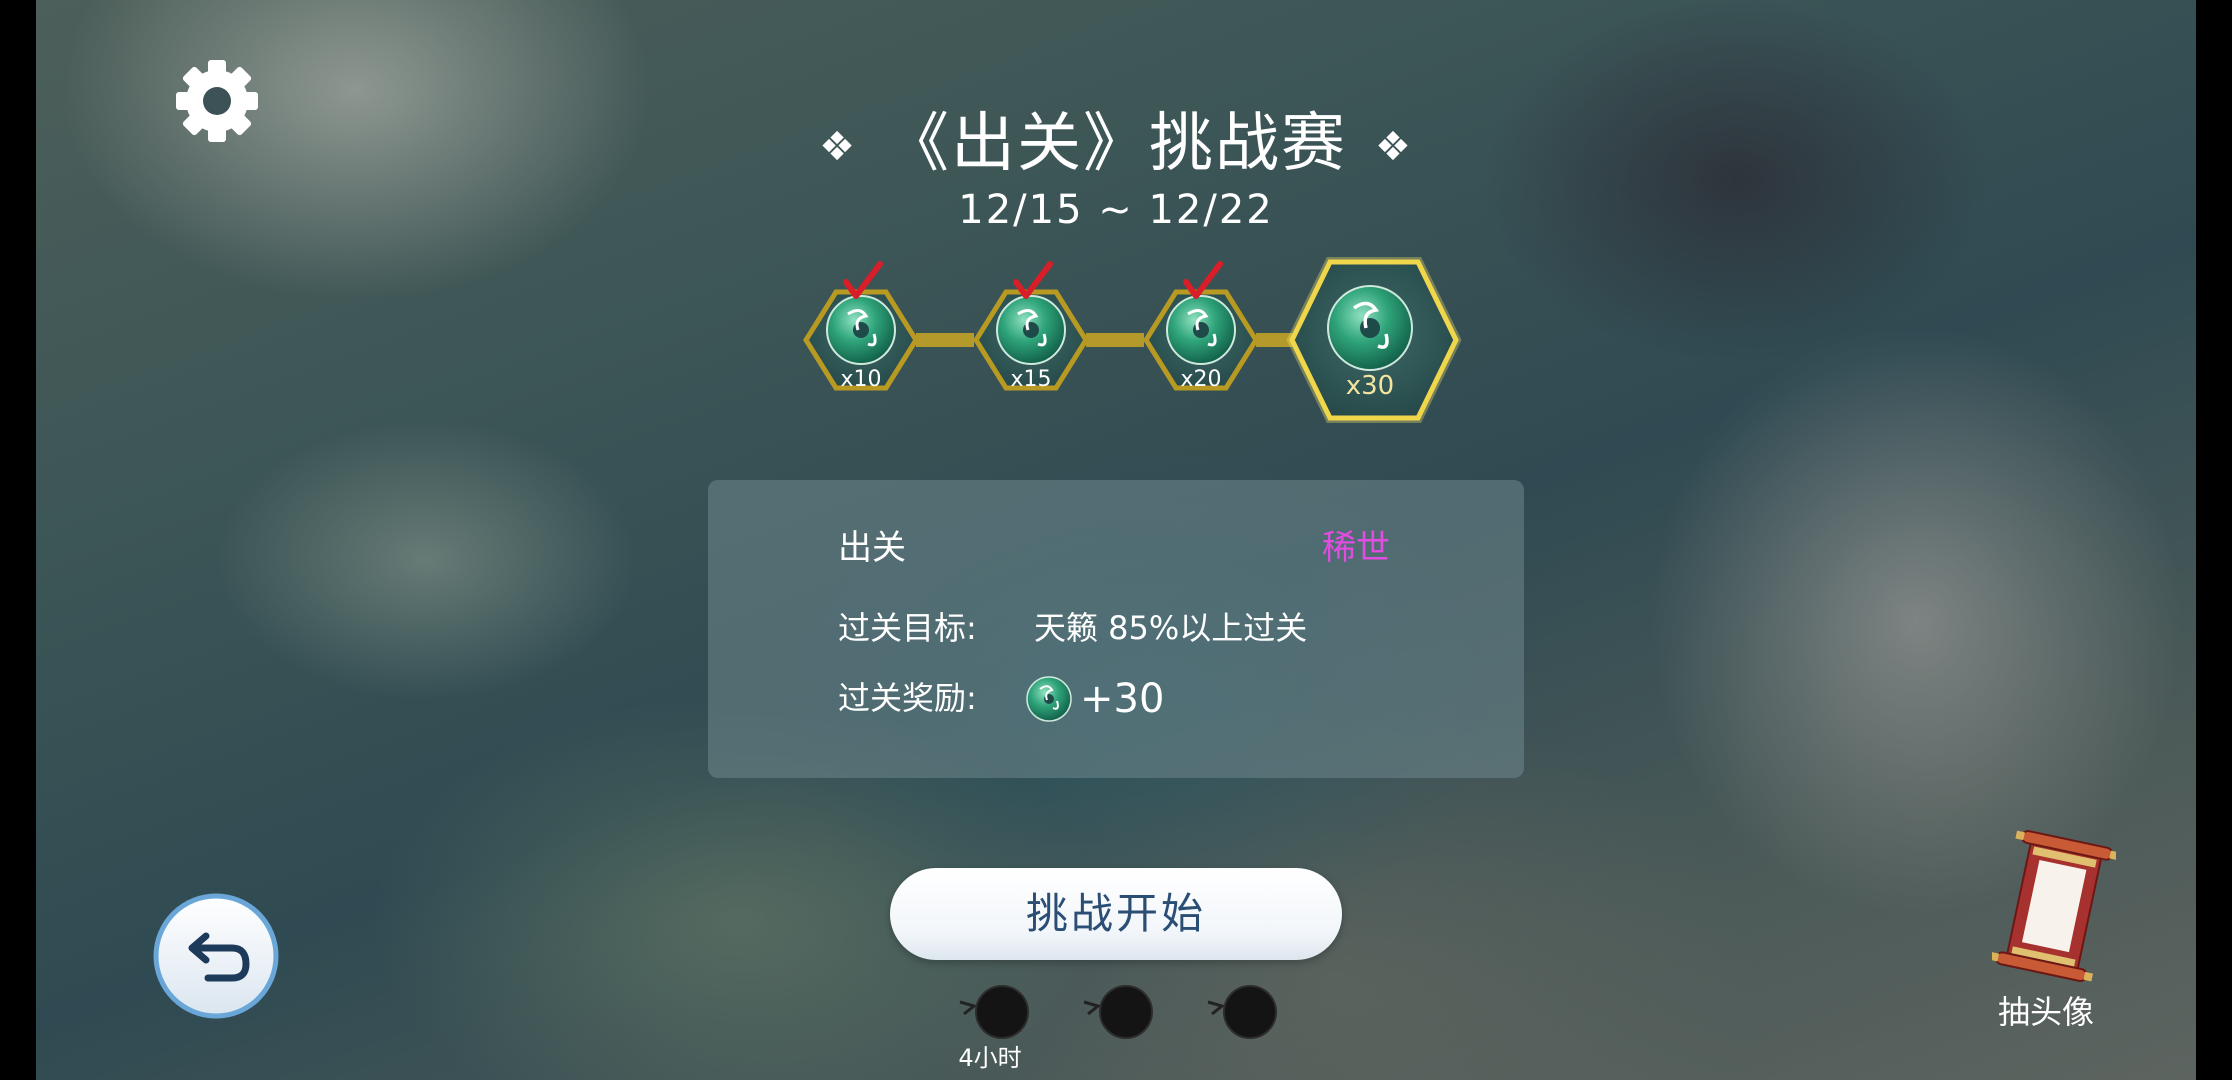 Image resolution: width=2232 pixels, height=1080 pixels. I want to click on milestone-3: x20, so click(1201, 326).